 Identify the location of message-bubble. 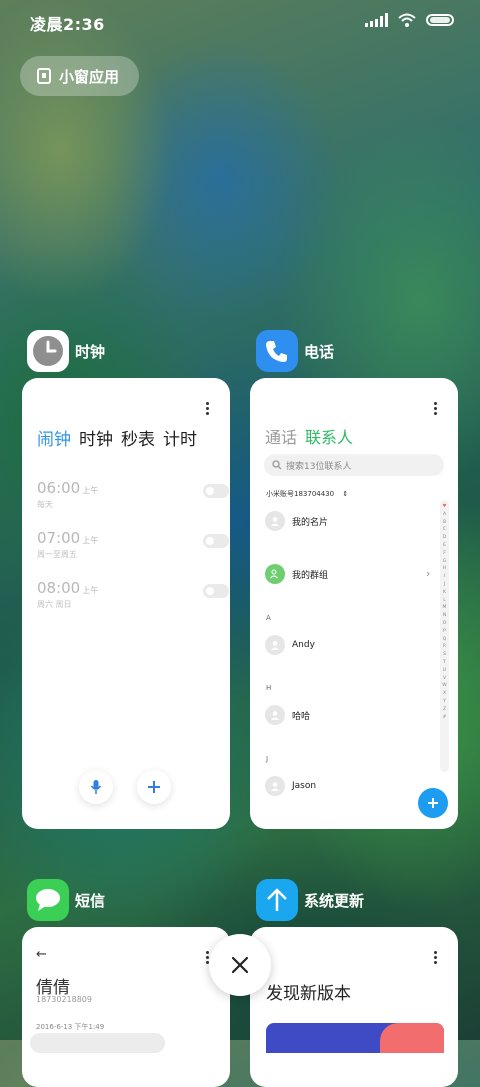
(97, 1043).